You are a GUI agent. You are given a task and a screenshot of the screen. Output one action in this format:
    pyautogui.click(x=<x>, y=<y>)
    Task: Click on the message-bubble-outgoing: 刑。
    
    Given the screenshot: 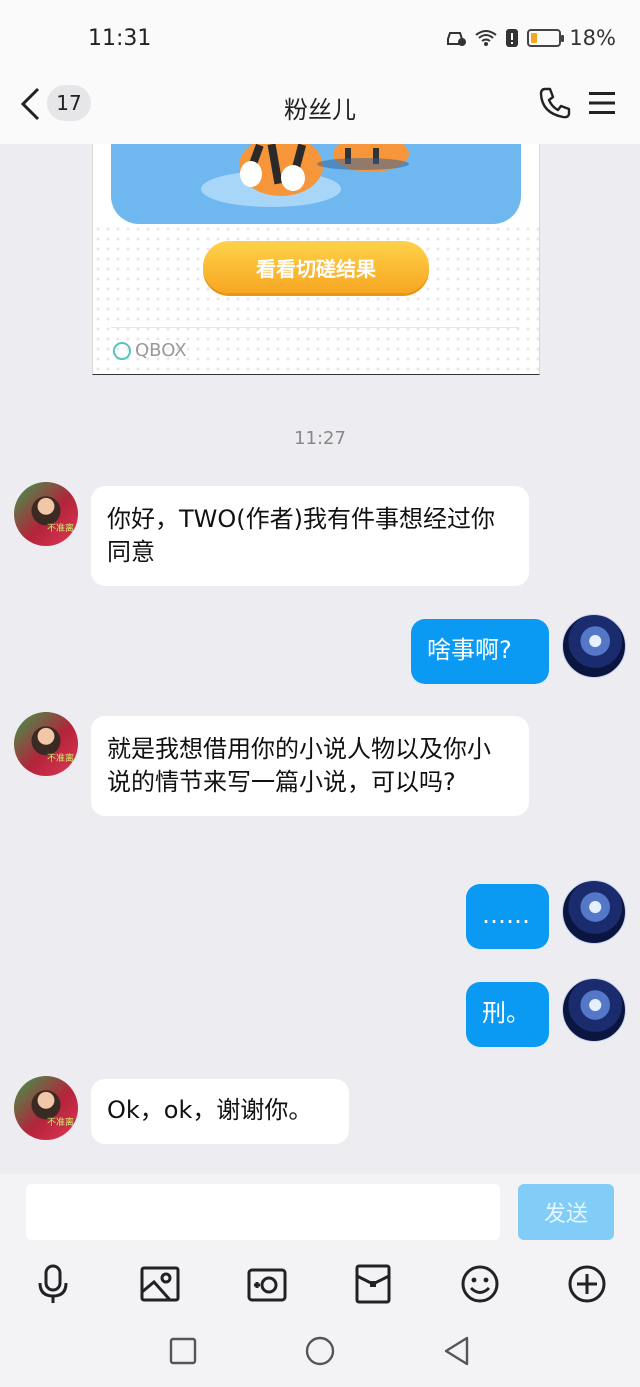 What is the action you would take?
    pyautogui.click(x=507, y=1014)
    